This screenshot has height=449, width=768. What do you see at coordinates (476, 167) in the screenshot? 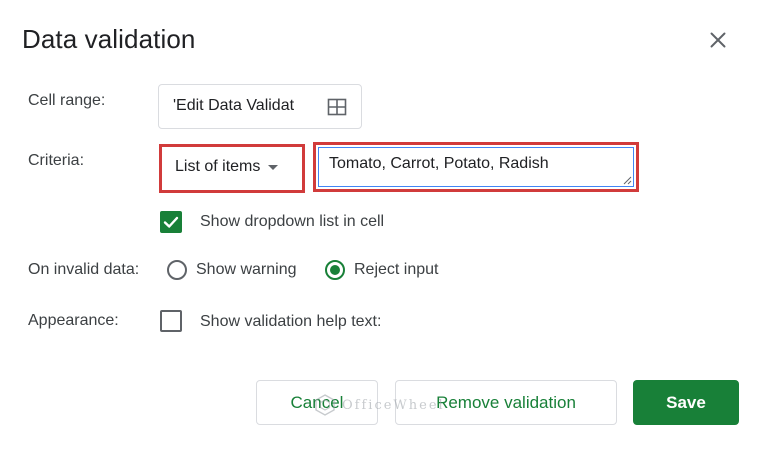
I see `criteria-items-input: Tomato, Carrot, Potato, Radish` at bounding box center [476, 167].